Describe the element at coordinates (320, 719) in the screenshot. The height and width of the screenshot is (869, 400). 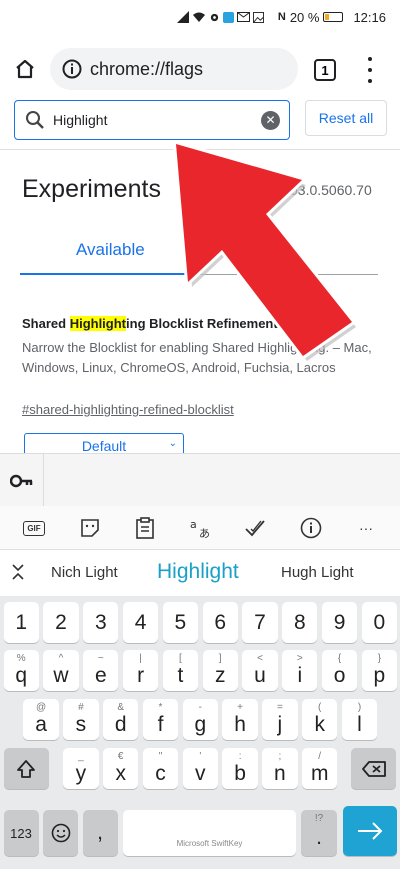
I see `key-k: (k` at that location.